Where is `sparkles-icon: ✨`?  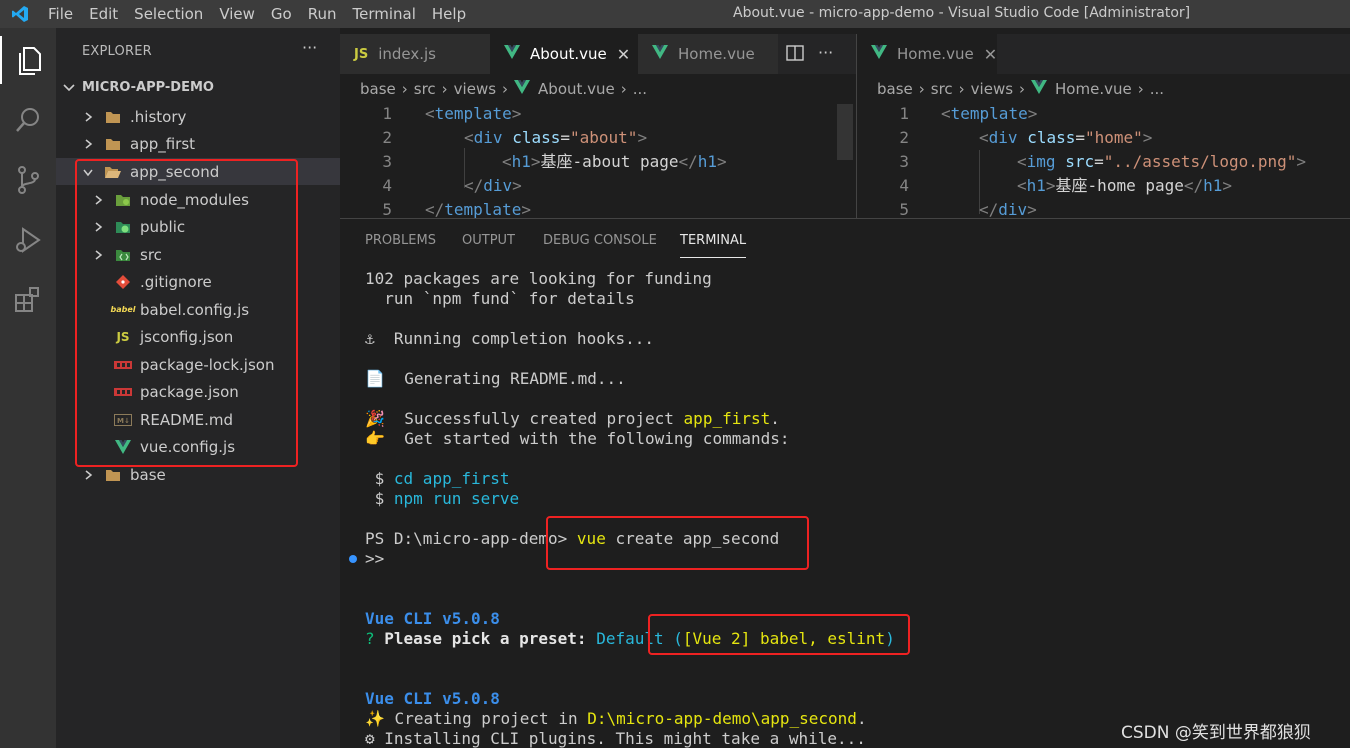
sparkles-icon: ✨ is located at coordinates (375, 718).